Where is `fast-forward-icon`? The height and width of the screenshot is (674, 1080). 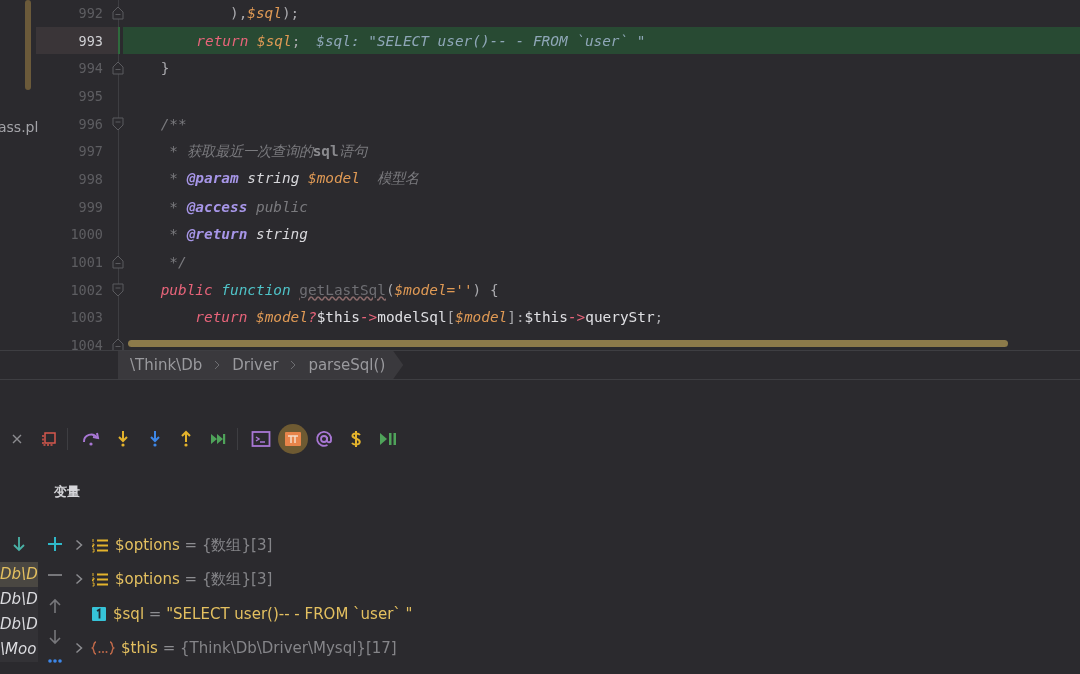
fast-forward-icon is located at coordinates (218, 439).